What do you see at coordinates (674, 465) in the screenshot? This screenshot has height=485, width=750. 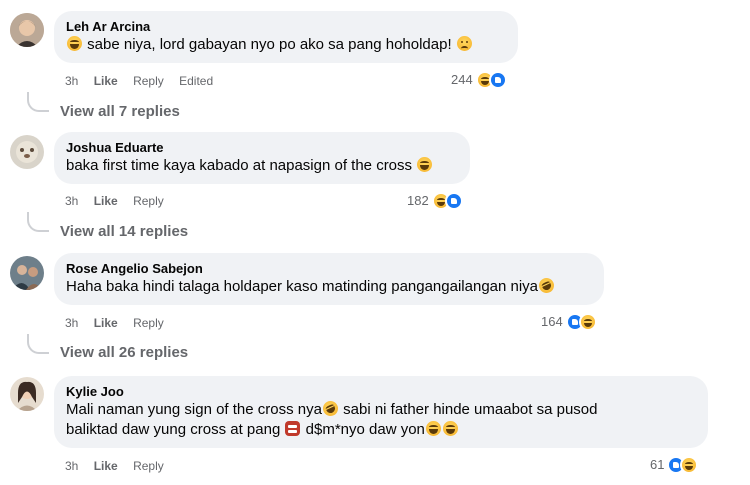 I see `reaction-summary: 61` at bounding box center [674, 465].